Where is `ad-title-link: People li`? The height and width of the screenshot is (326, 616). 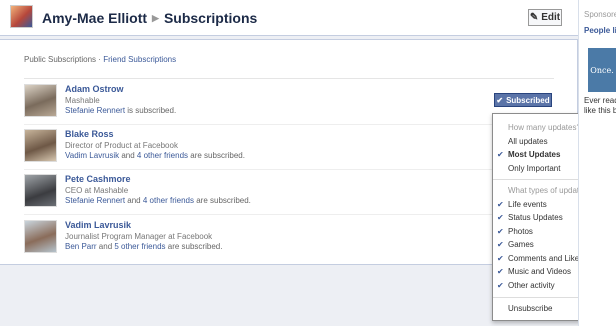
ad-title-link: People li is located at coordinates (600, 30).